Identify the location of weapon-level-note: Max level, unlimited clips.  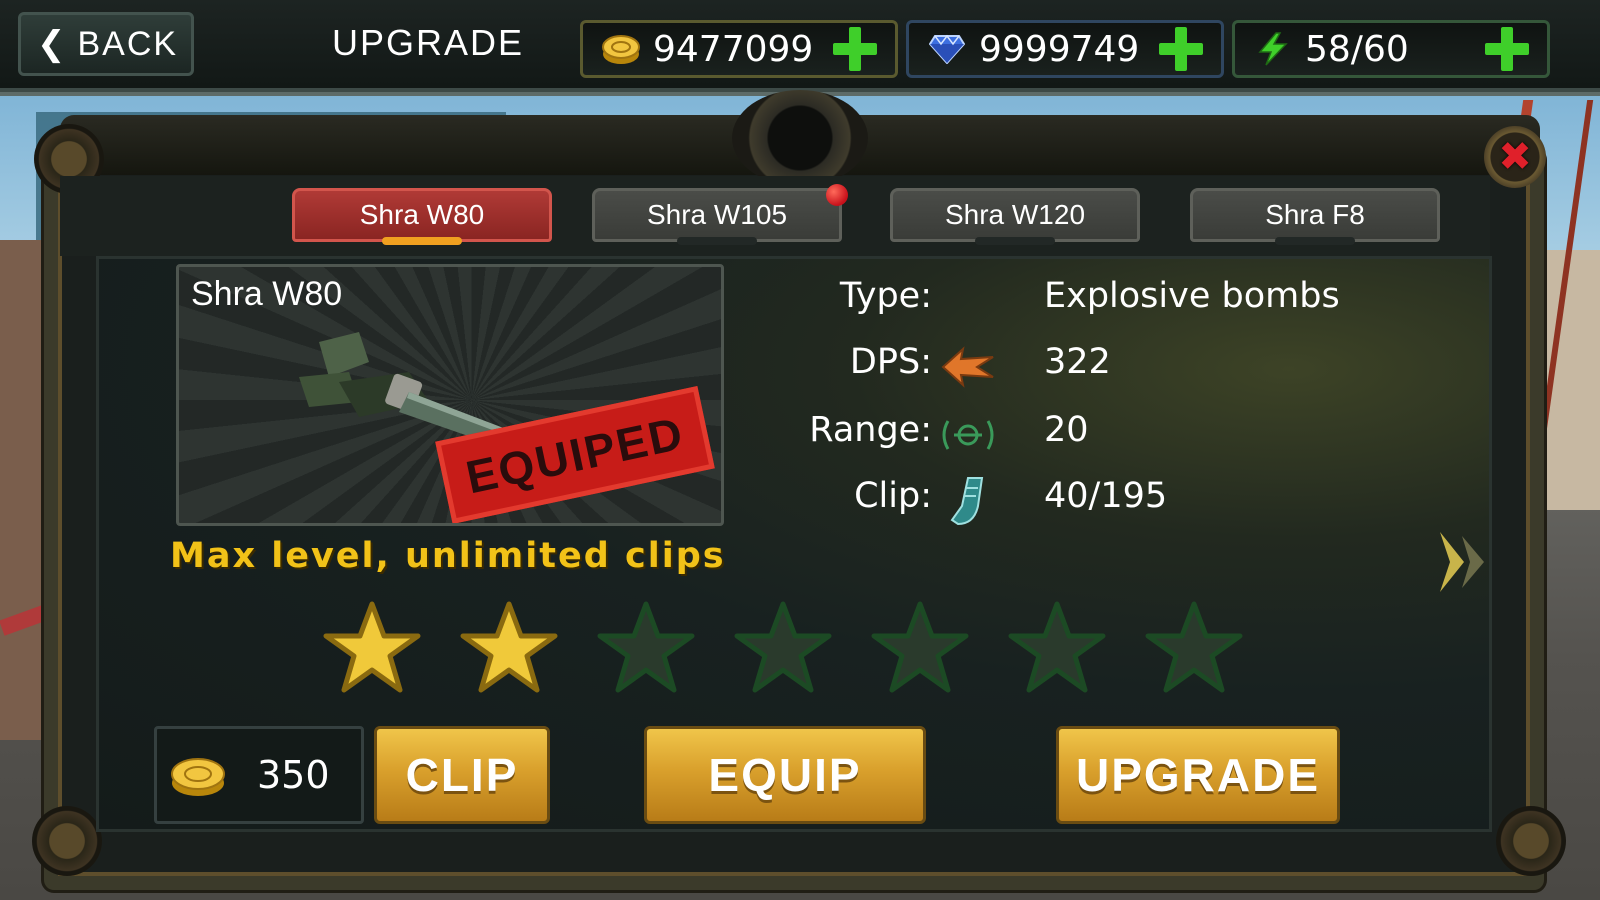
(448, 556).